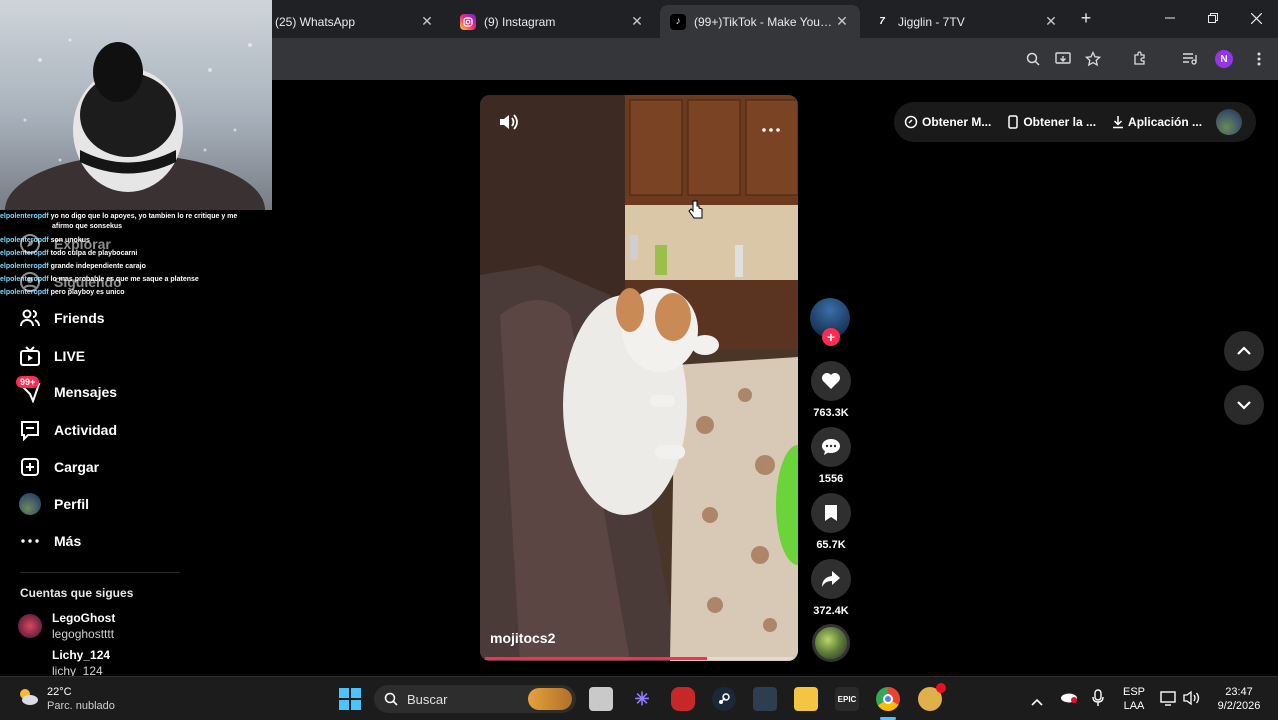 The width and height of the screenshot is (1278, 720). I want to click on share-action: 372.4K, so click(831, 588).